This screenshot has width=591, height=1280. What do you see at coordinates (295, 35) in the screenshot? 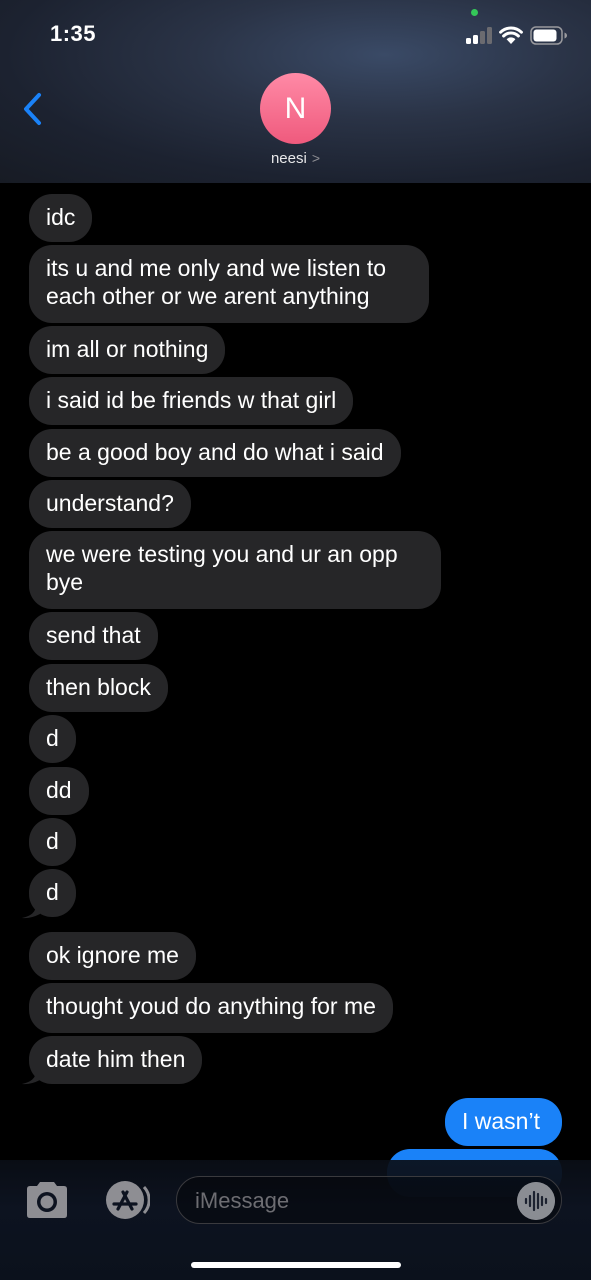
I see `status-bar: 1:35` at bounding box center [295, 35].